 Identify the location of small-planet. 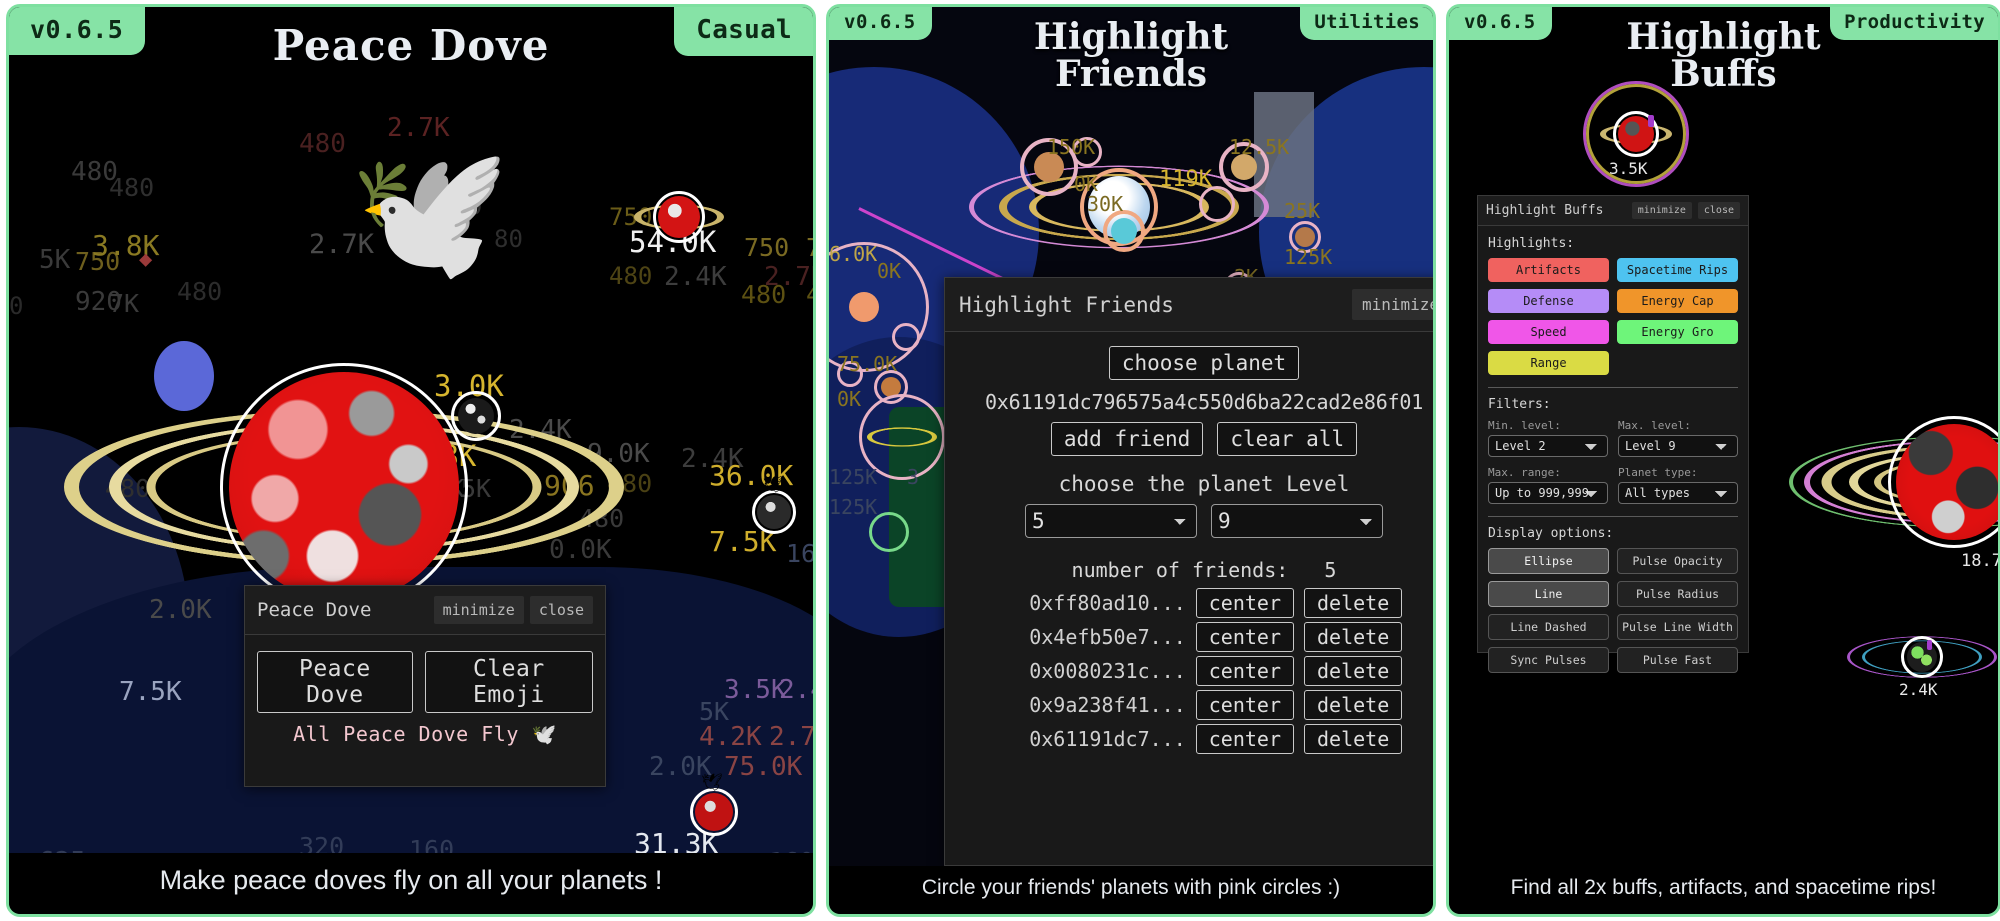
(476, 416).